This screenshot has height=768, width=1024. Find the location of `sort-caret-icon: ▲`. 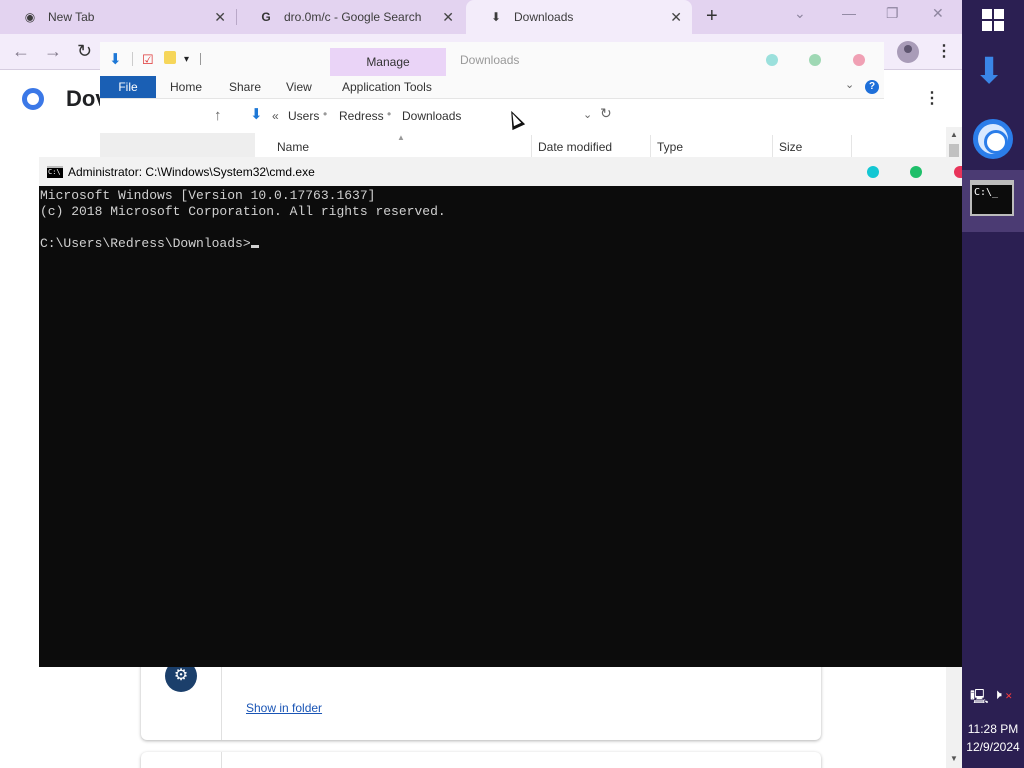

sort-caret-icon: ▲ is located at coordinates (401, 137).